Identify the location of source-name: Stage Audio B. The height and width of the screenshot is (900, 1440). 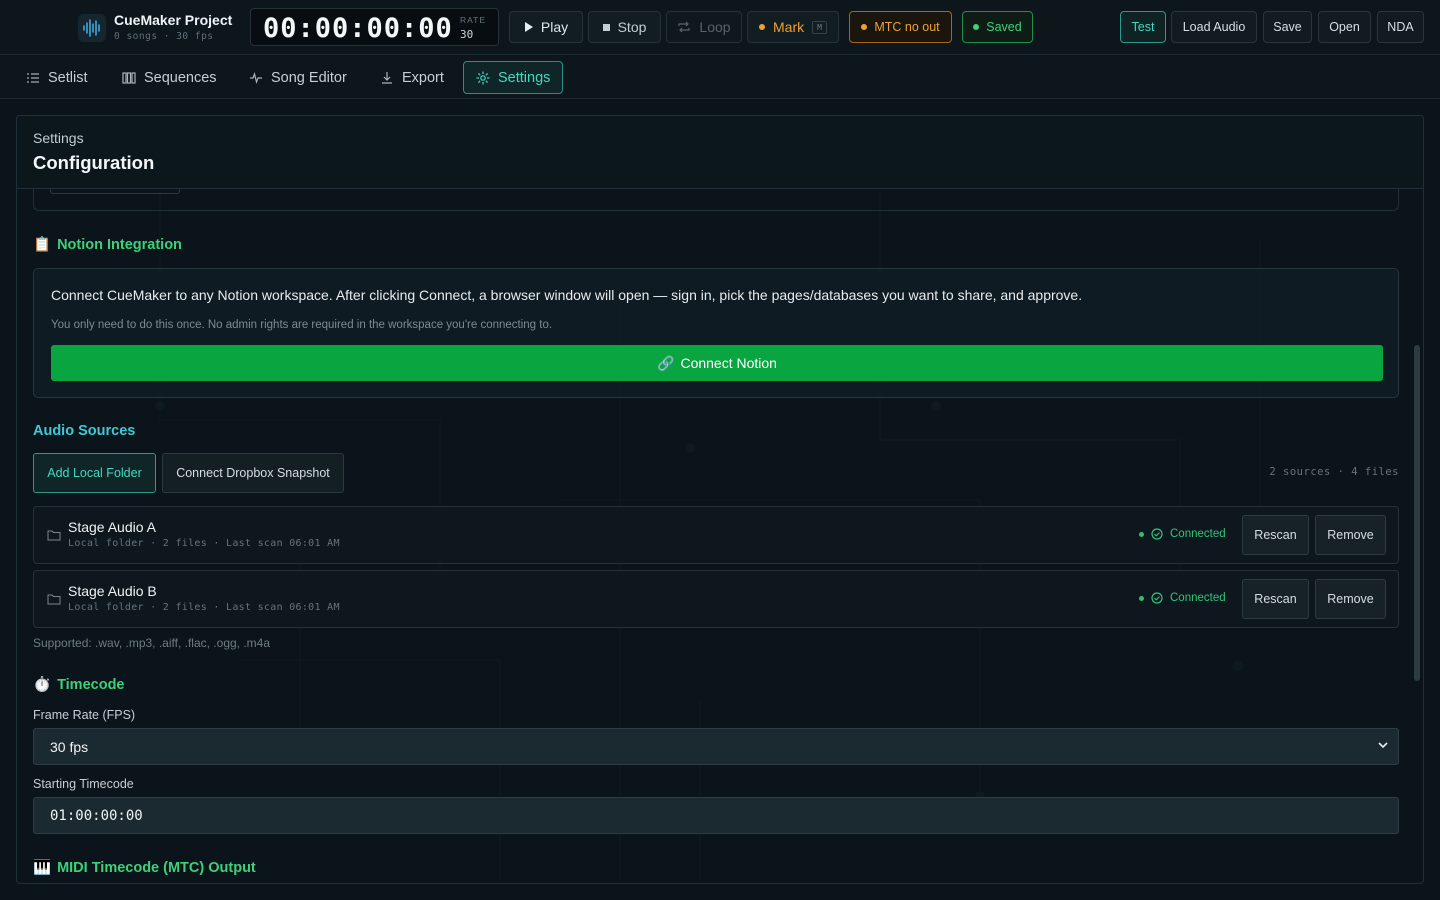
(112, 591).